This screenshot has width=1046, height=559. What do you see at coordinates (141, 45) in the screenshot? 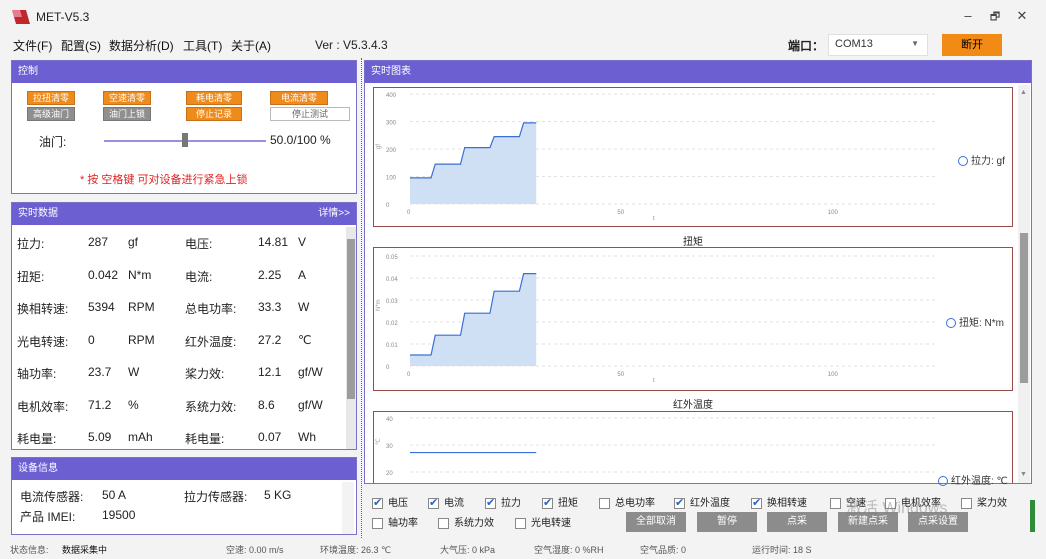
I see `menu-data-analysis: 数据分析(D)` at bounding box center [141, 45].